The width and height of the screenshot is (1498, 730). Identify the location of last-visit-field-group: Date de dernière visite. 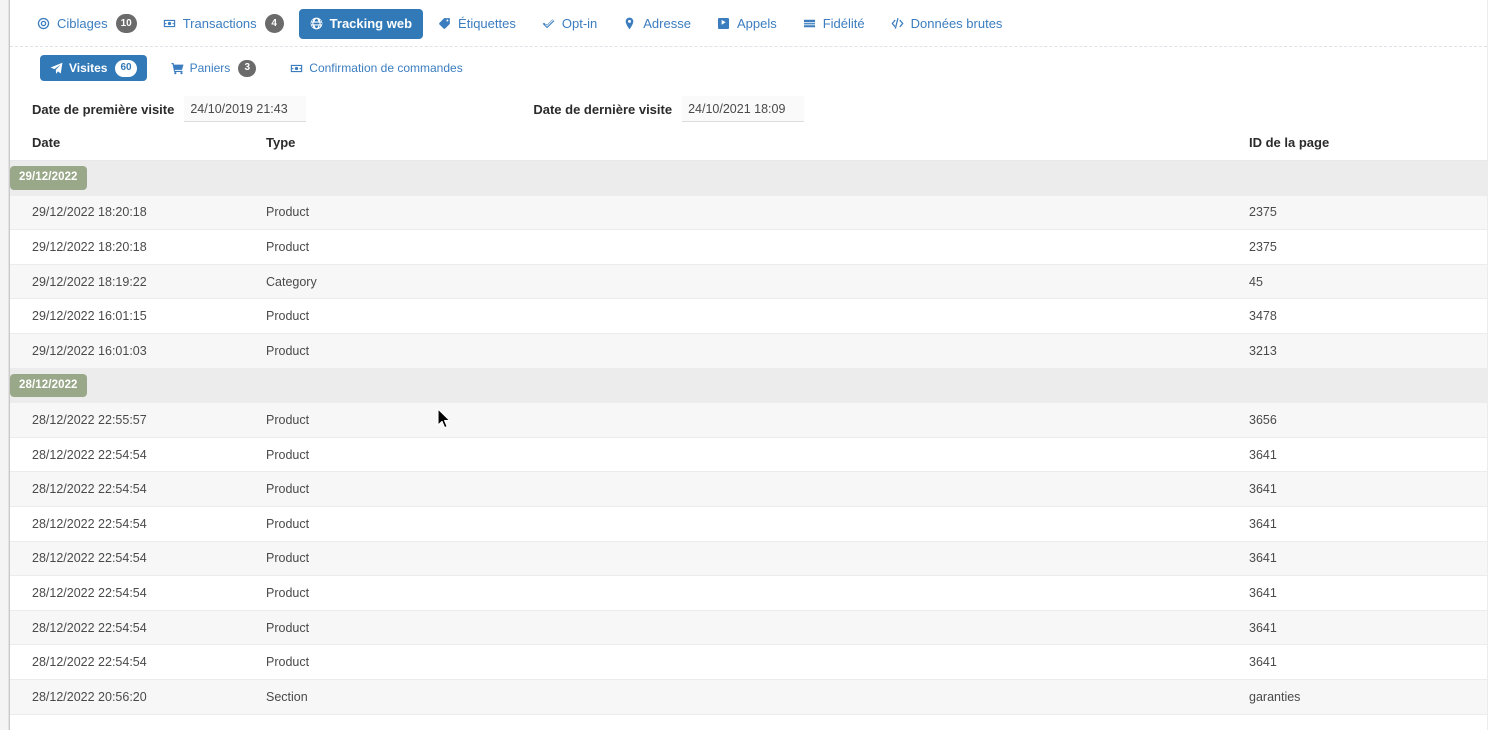
(669, 109).